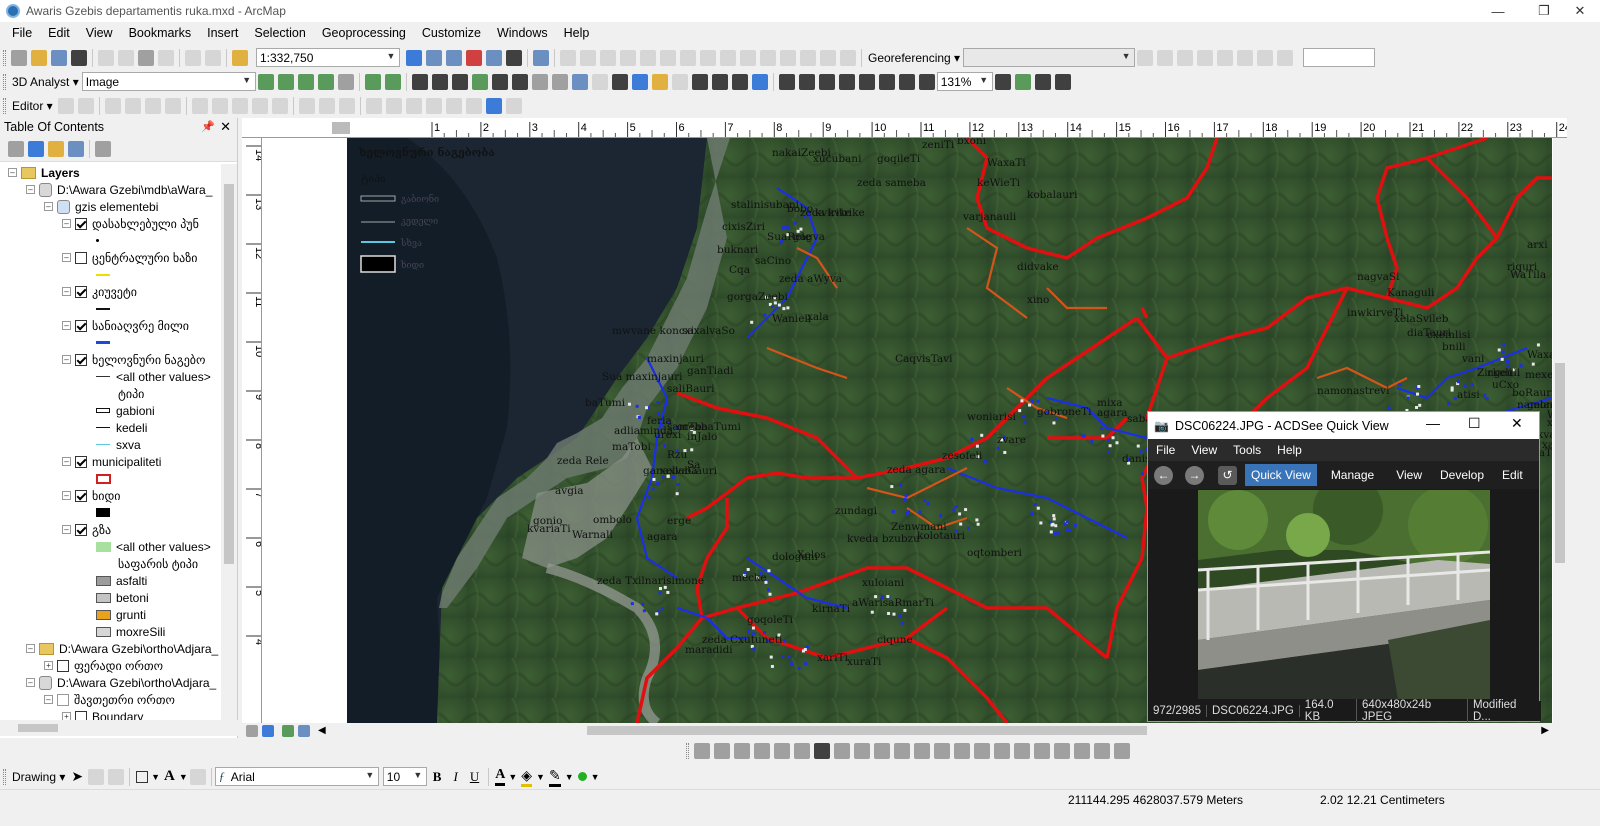 The image size is (1600, 826). Describe the element at coordinates (119, 189) in the screenshot. I see `toc-db-1: – D:\Awara Gzebi\mdb\aWara_` at that location.